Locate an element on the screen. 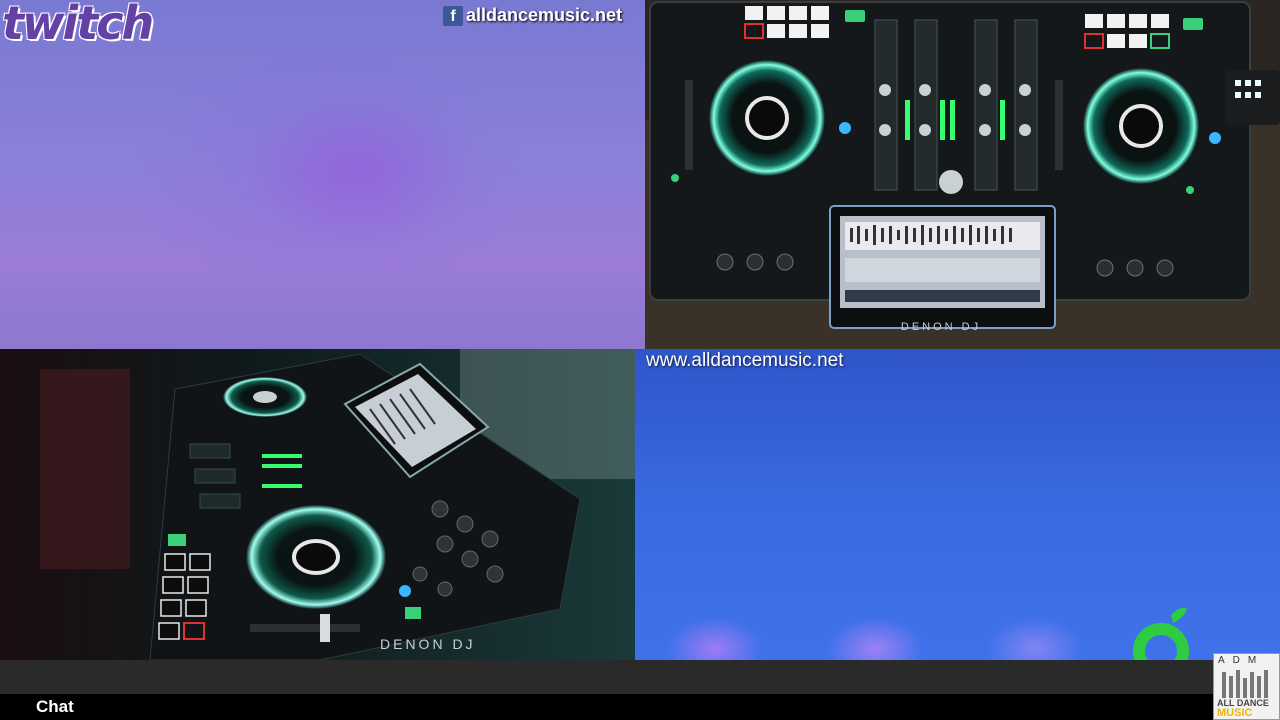  facebook-url-text: alldancemusic.net is located at coordinates (544, 15).